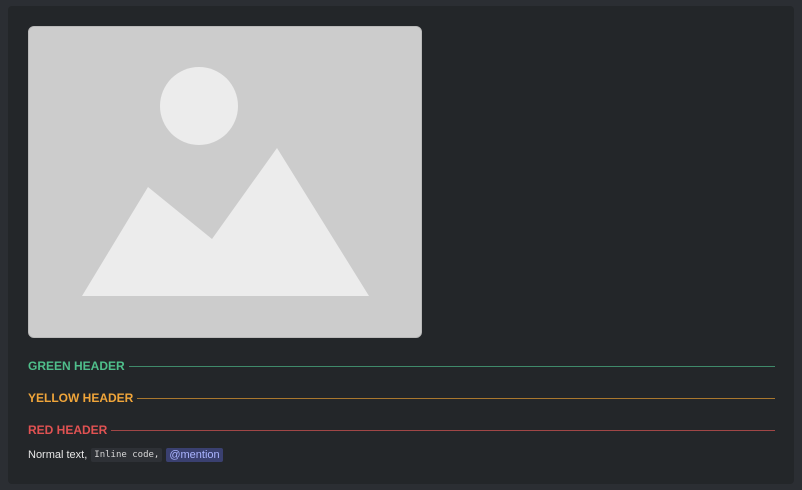 This screenshot has height=490, width=802. Describe the element at coordinates (451, 366) in the screenshot. I see `green-header-divider` at that location.